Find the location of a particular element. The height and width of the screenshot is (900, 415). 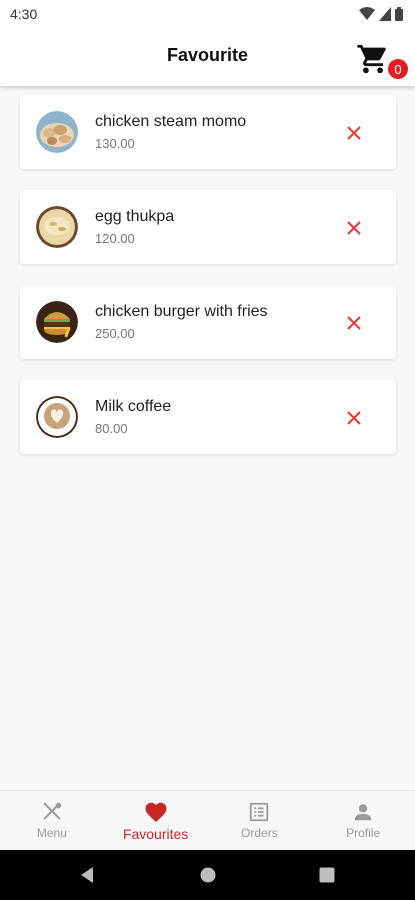

system-navigation-bar is located at coordinates (207, 875).